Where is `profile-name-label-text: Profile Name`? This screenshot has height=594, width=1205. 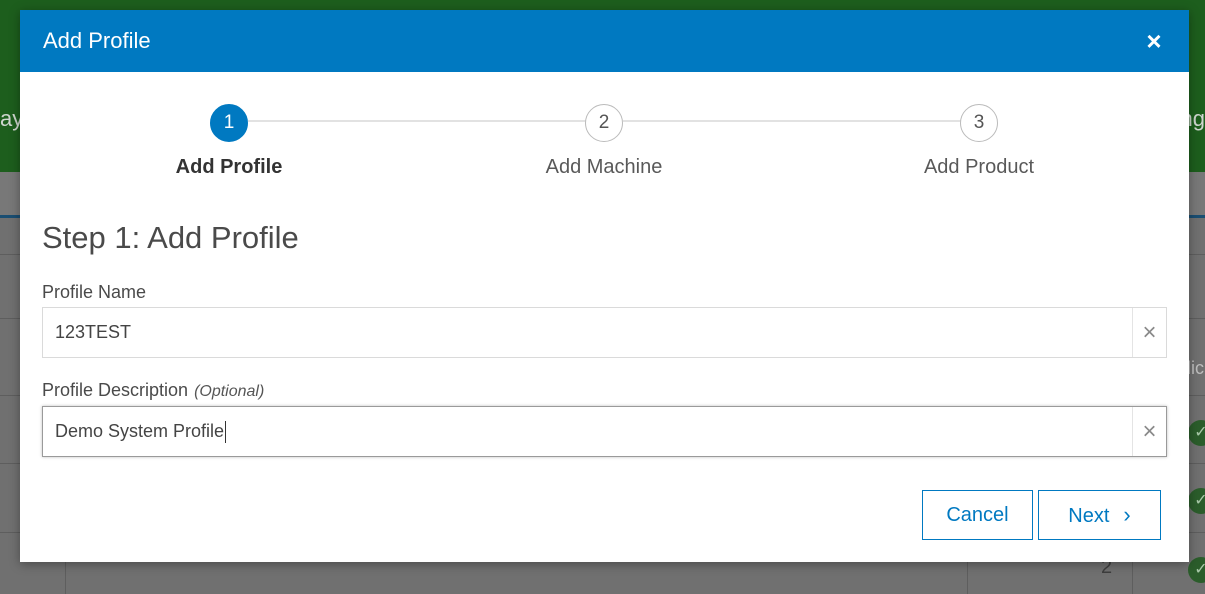 profile-name-label-text: Profile Name is located at coordinates (94, 292).